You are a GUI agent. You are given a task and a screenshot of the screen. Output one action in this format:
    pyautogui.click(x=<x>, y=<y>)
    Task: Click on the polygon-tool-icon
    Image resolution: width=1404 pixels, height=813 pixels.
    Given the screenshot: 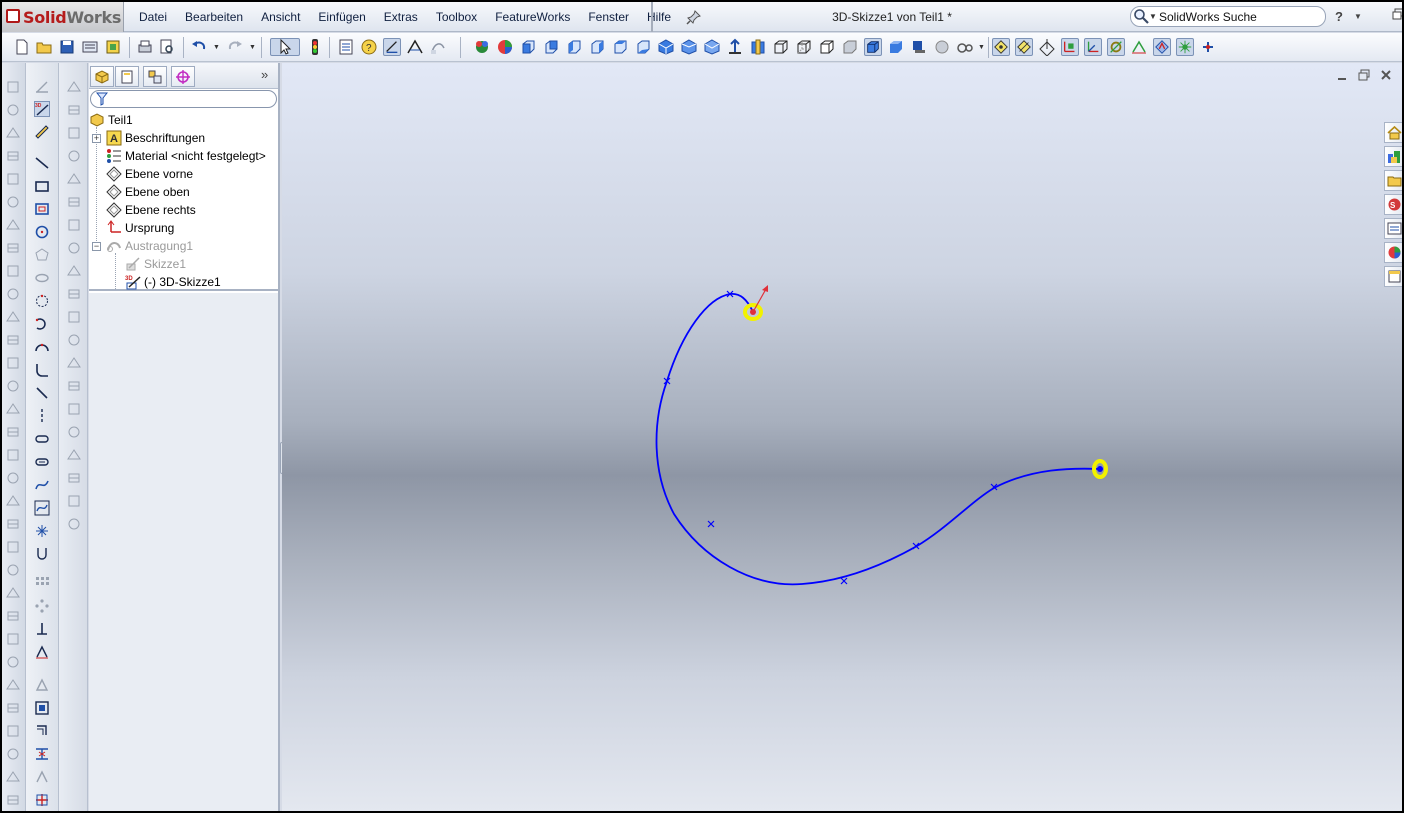 What is the action you would take?
    pyautogui.click(x=42, y=255)
    